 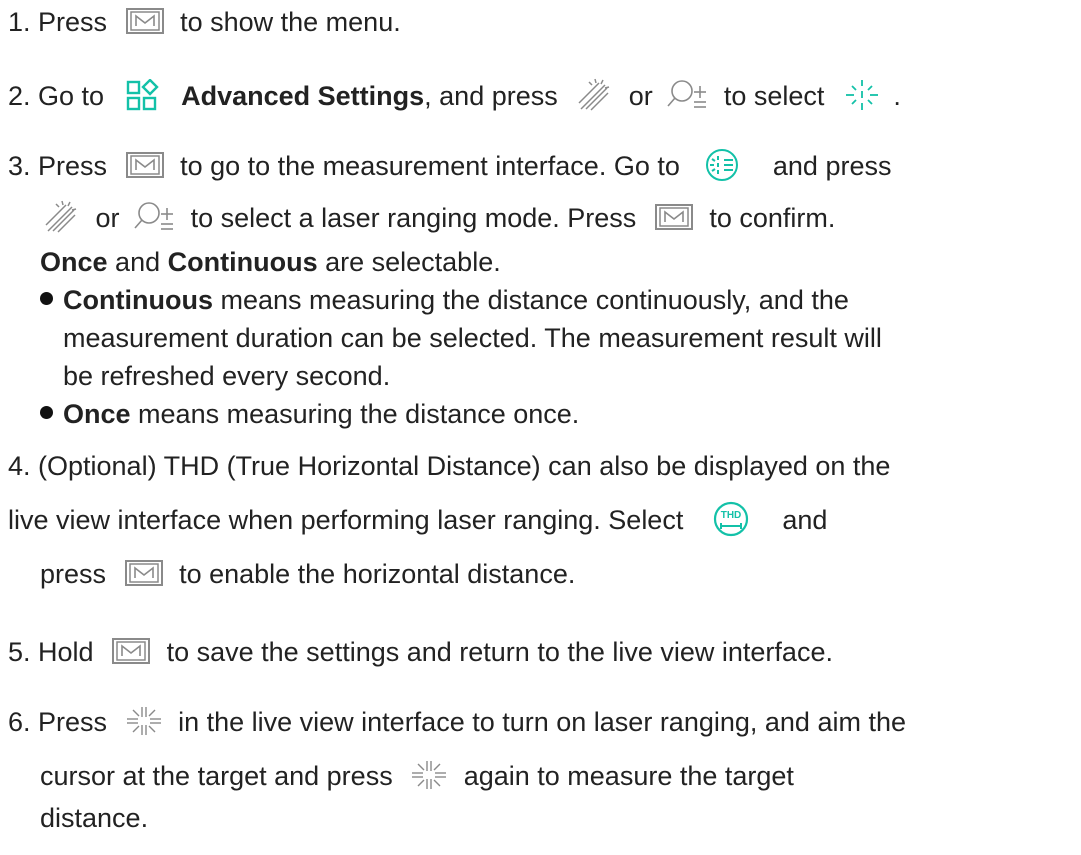 I want to click on step-3-text-3: and press, so click(x=832, y=166).